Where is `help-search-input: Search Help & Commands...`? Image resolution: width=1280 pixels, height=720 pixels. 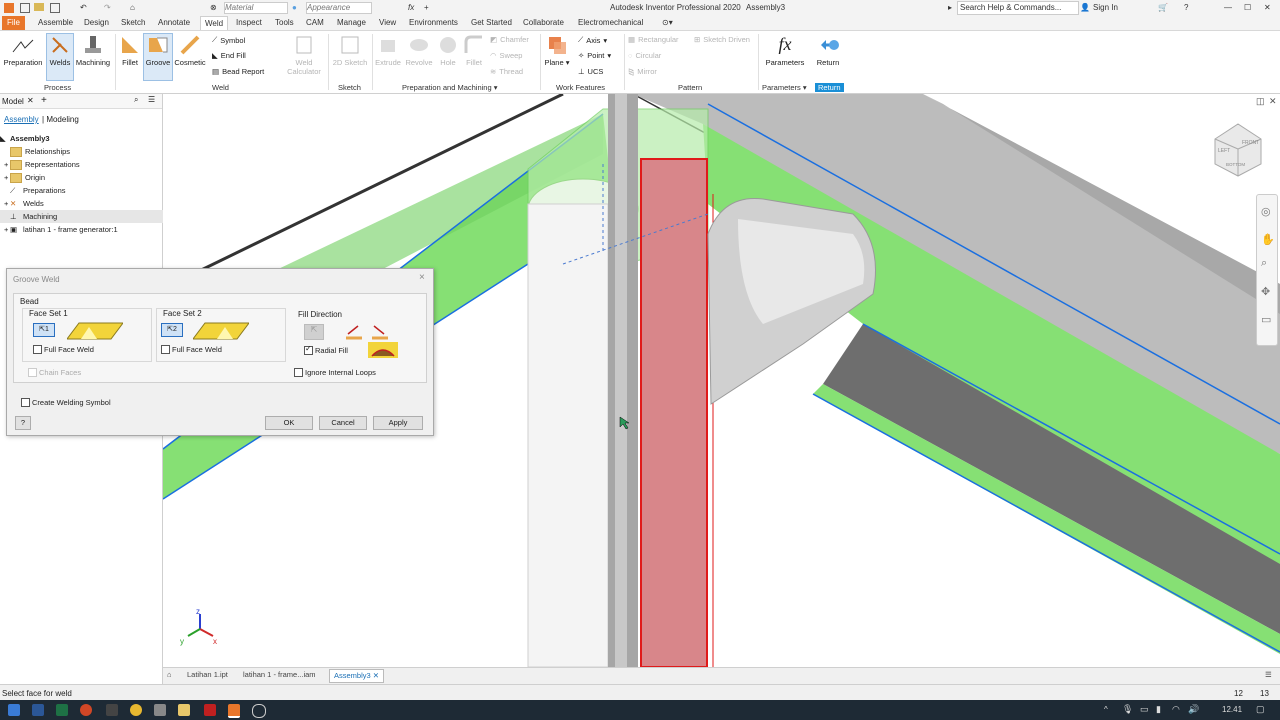
help-search-input: Search Help & Commands... is located at coordinates (1018, 8).